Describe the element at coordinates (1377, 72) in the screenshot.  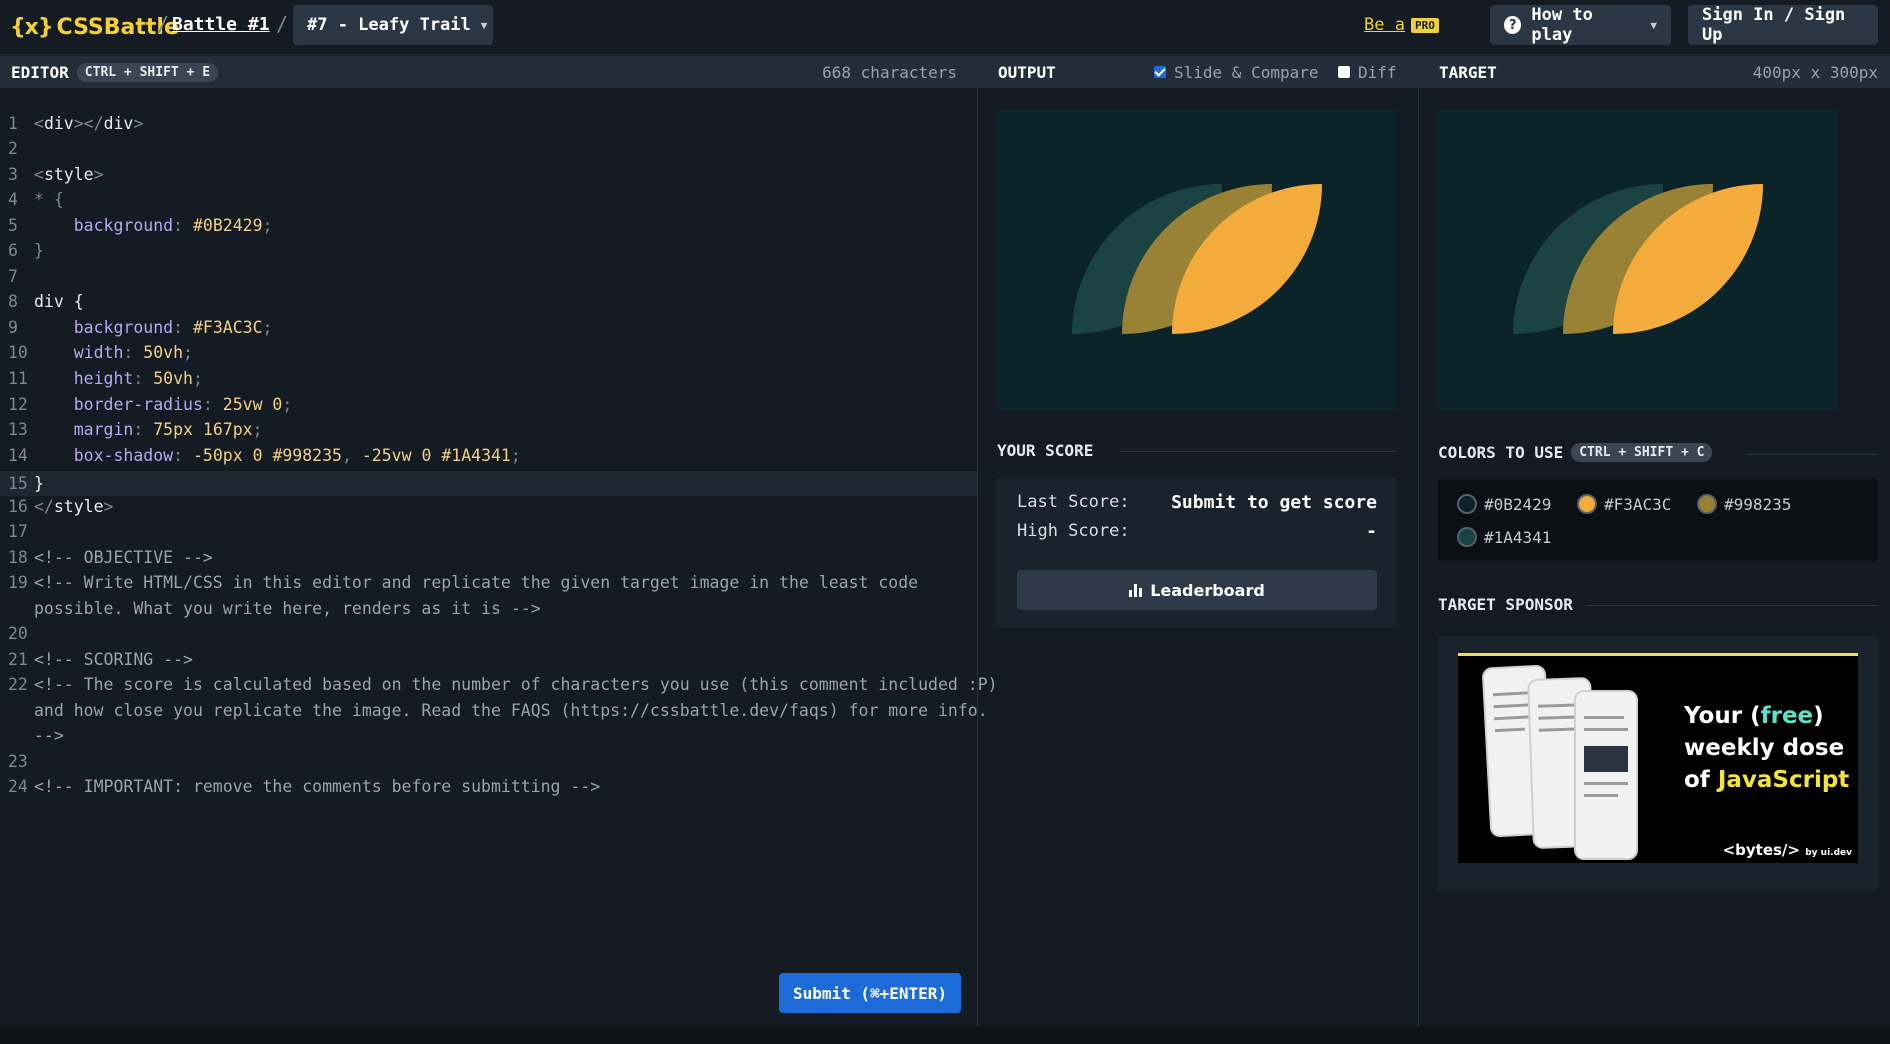
I see `diff-label: Diff` at that location.